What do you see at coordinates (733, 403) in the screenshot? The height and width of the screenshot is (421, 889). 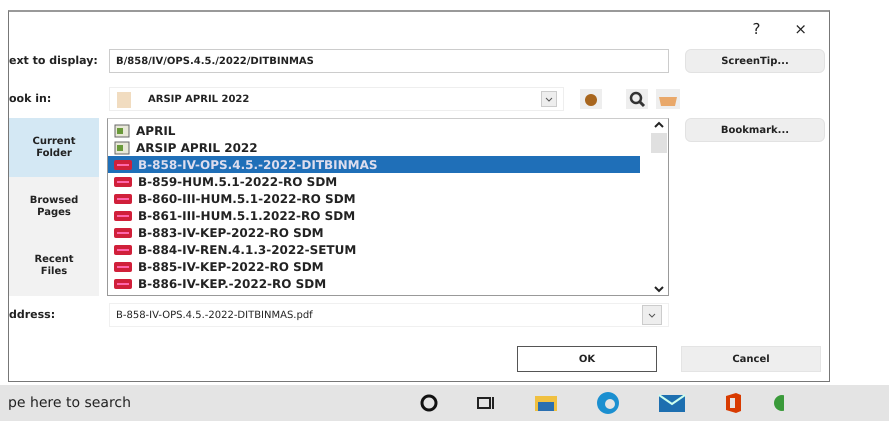 I see `office-icon` at bounding box center [733, 403].